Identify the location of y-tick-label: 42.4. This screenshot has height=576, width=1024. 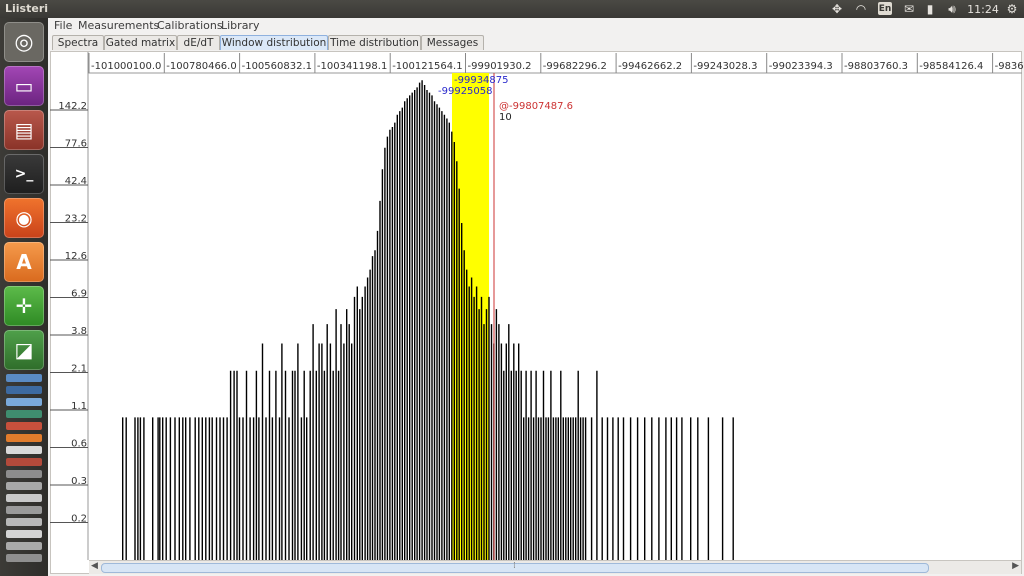
(76, 181).